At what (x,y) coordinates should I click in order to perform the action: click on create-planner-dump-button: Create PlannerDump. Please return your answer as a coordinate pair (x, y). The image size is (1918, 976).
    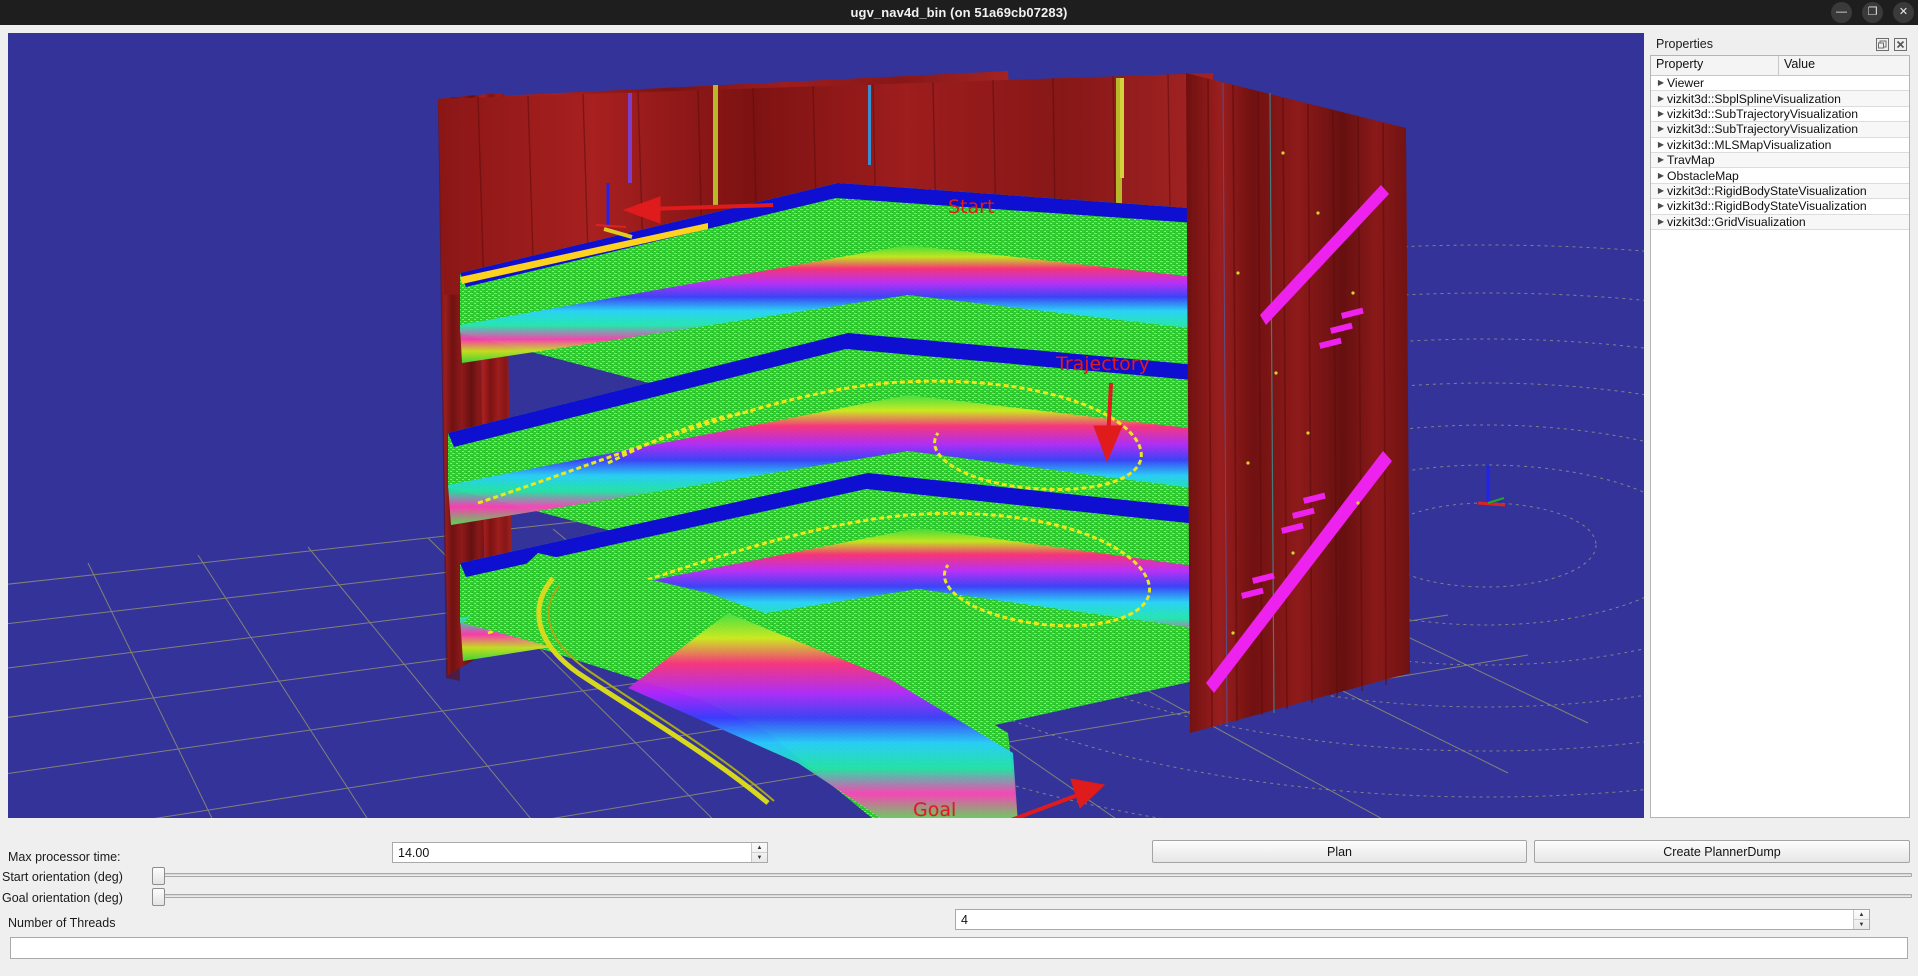
    Looking at the image, I should click on (1722, 851).